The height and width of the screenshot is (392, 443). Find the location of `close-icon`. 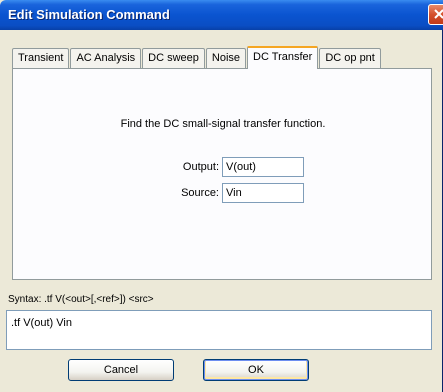

close-icon is located at coordinates (438, 14).